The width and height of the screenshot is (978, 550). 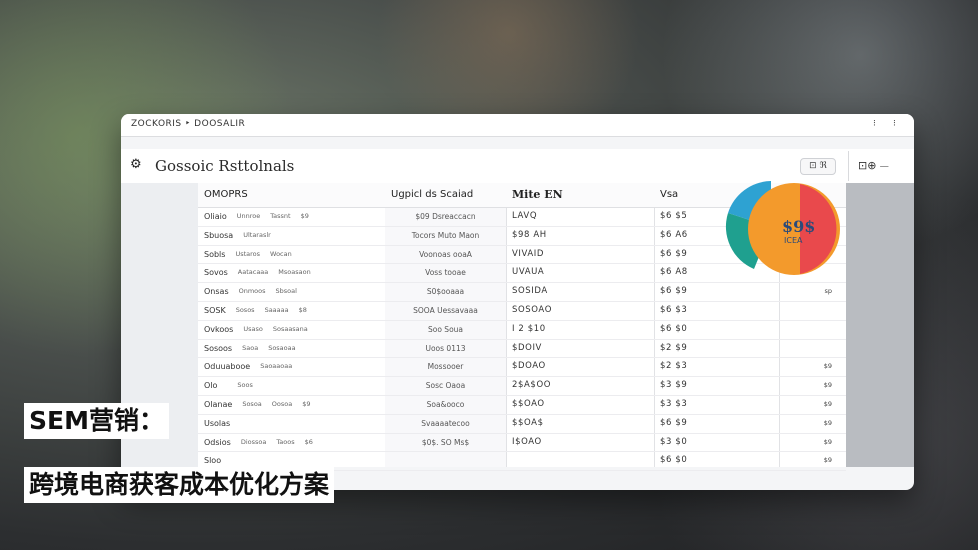 What do you see at coordinates (580, 443) in the screenshot?
I see `table-cell-code: I$OAO` at bounding box center [580, 443].